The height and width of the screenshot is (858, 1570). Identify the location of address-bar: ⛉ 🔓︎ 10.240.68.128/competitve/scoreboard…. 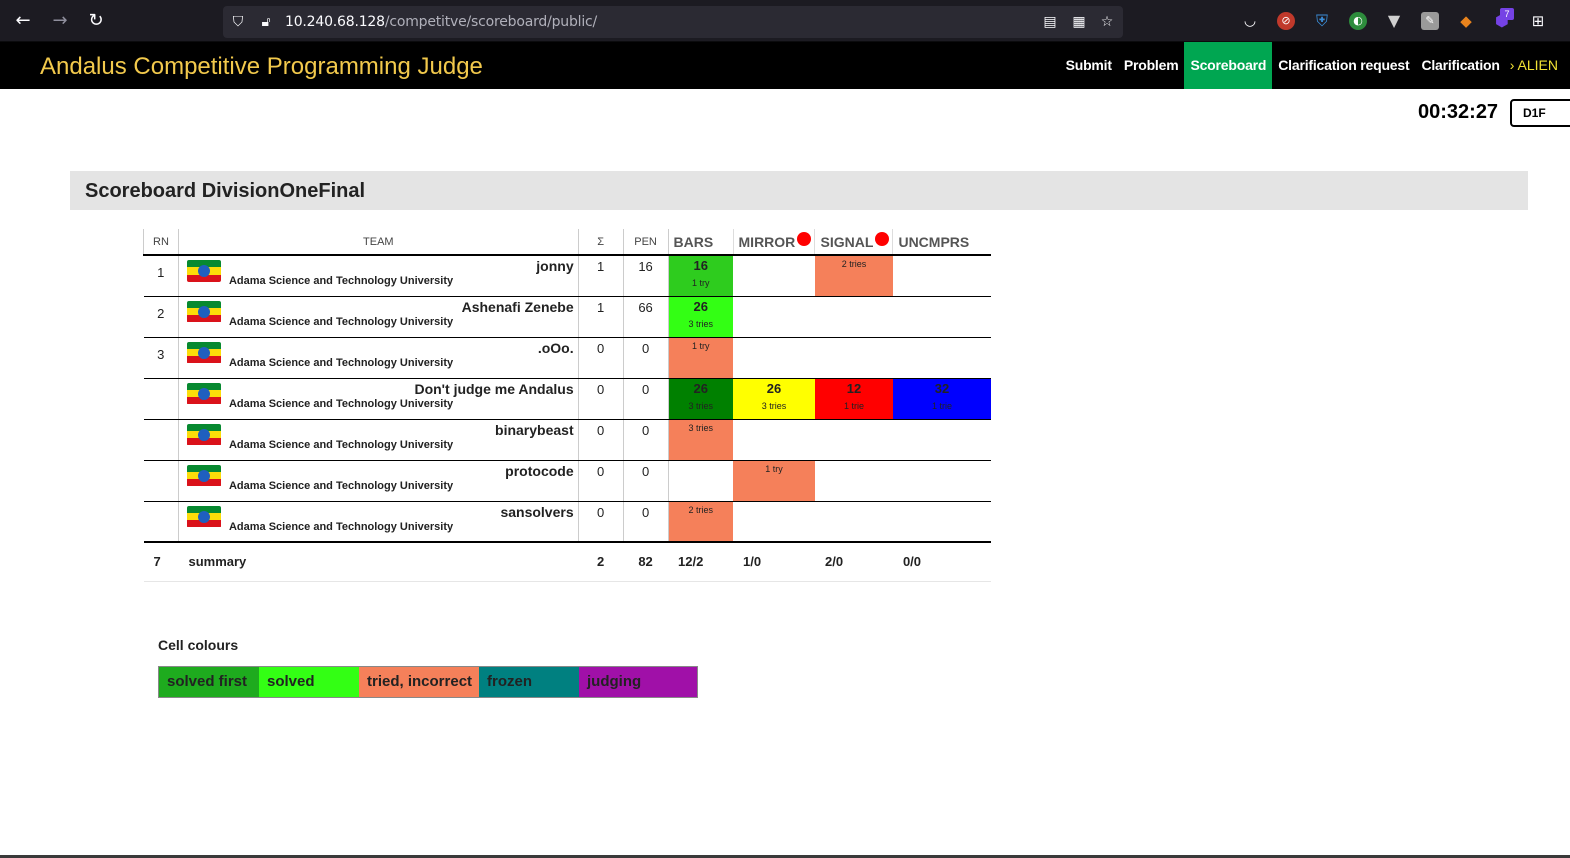
(673, 22).